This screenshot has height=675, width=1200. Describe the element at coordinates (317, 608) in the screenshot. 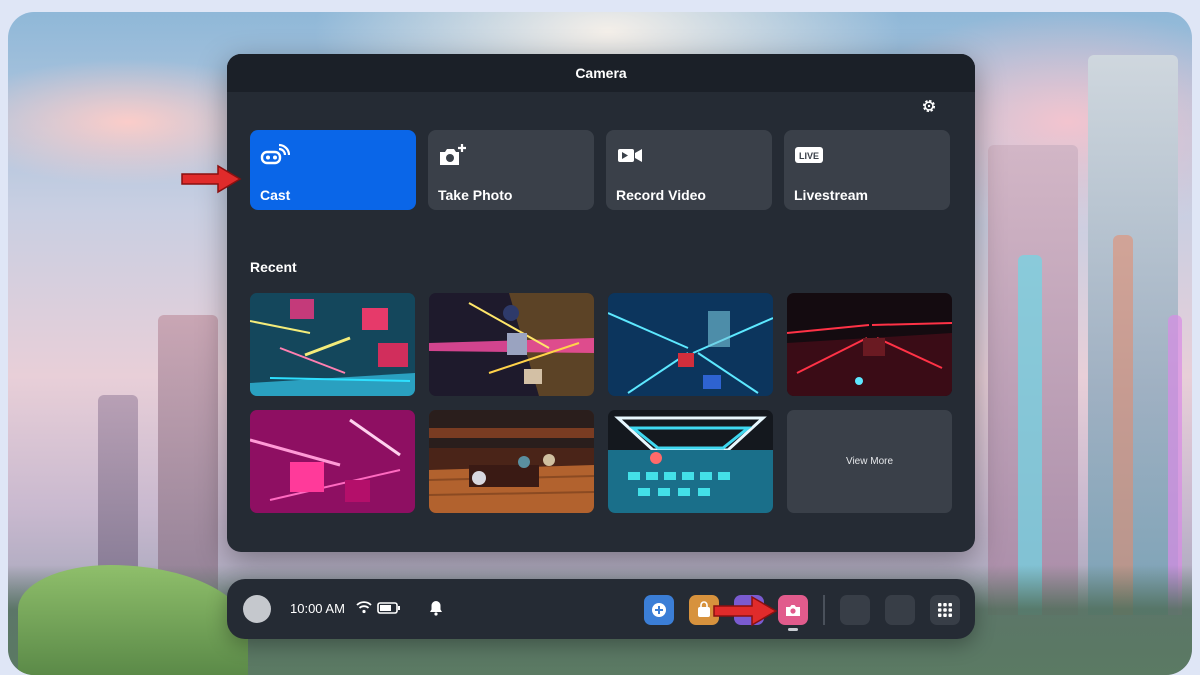

I see `clock-time: 10:00 AM` at that location.